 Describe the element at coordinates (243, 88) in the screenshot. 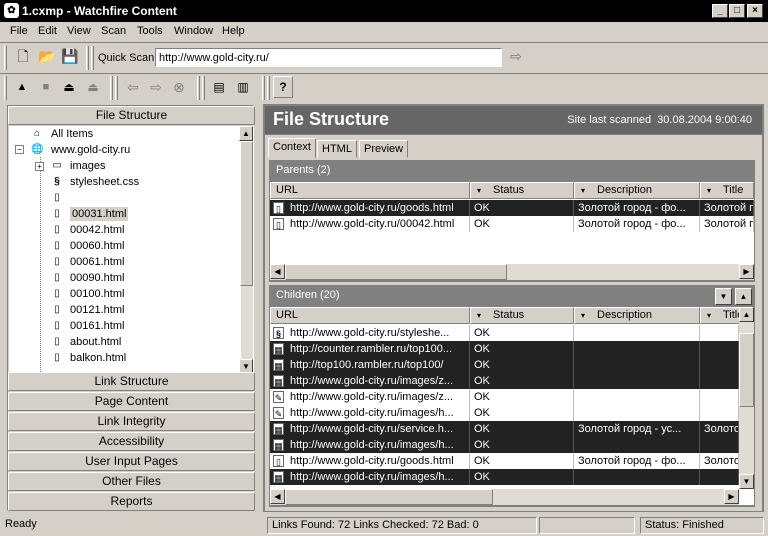

I see `page-settings-icon: ▥` at that location.